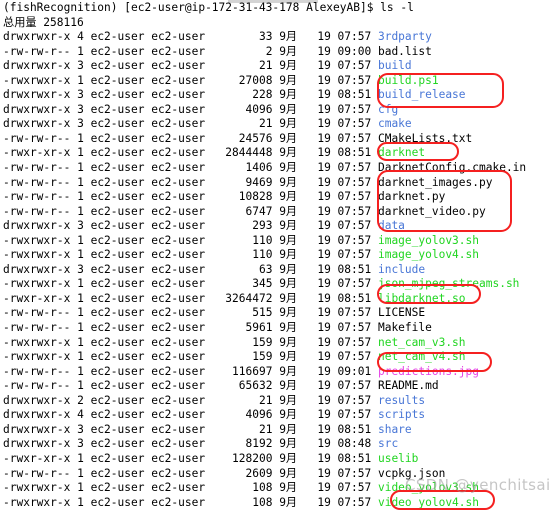  What do you see at coordinates (422, 298) in the screenshot?
I see `file-name: libdarknet.so` at bounding box center [422, 298].